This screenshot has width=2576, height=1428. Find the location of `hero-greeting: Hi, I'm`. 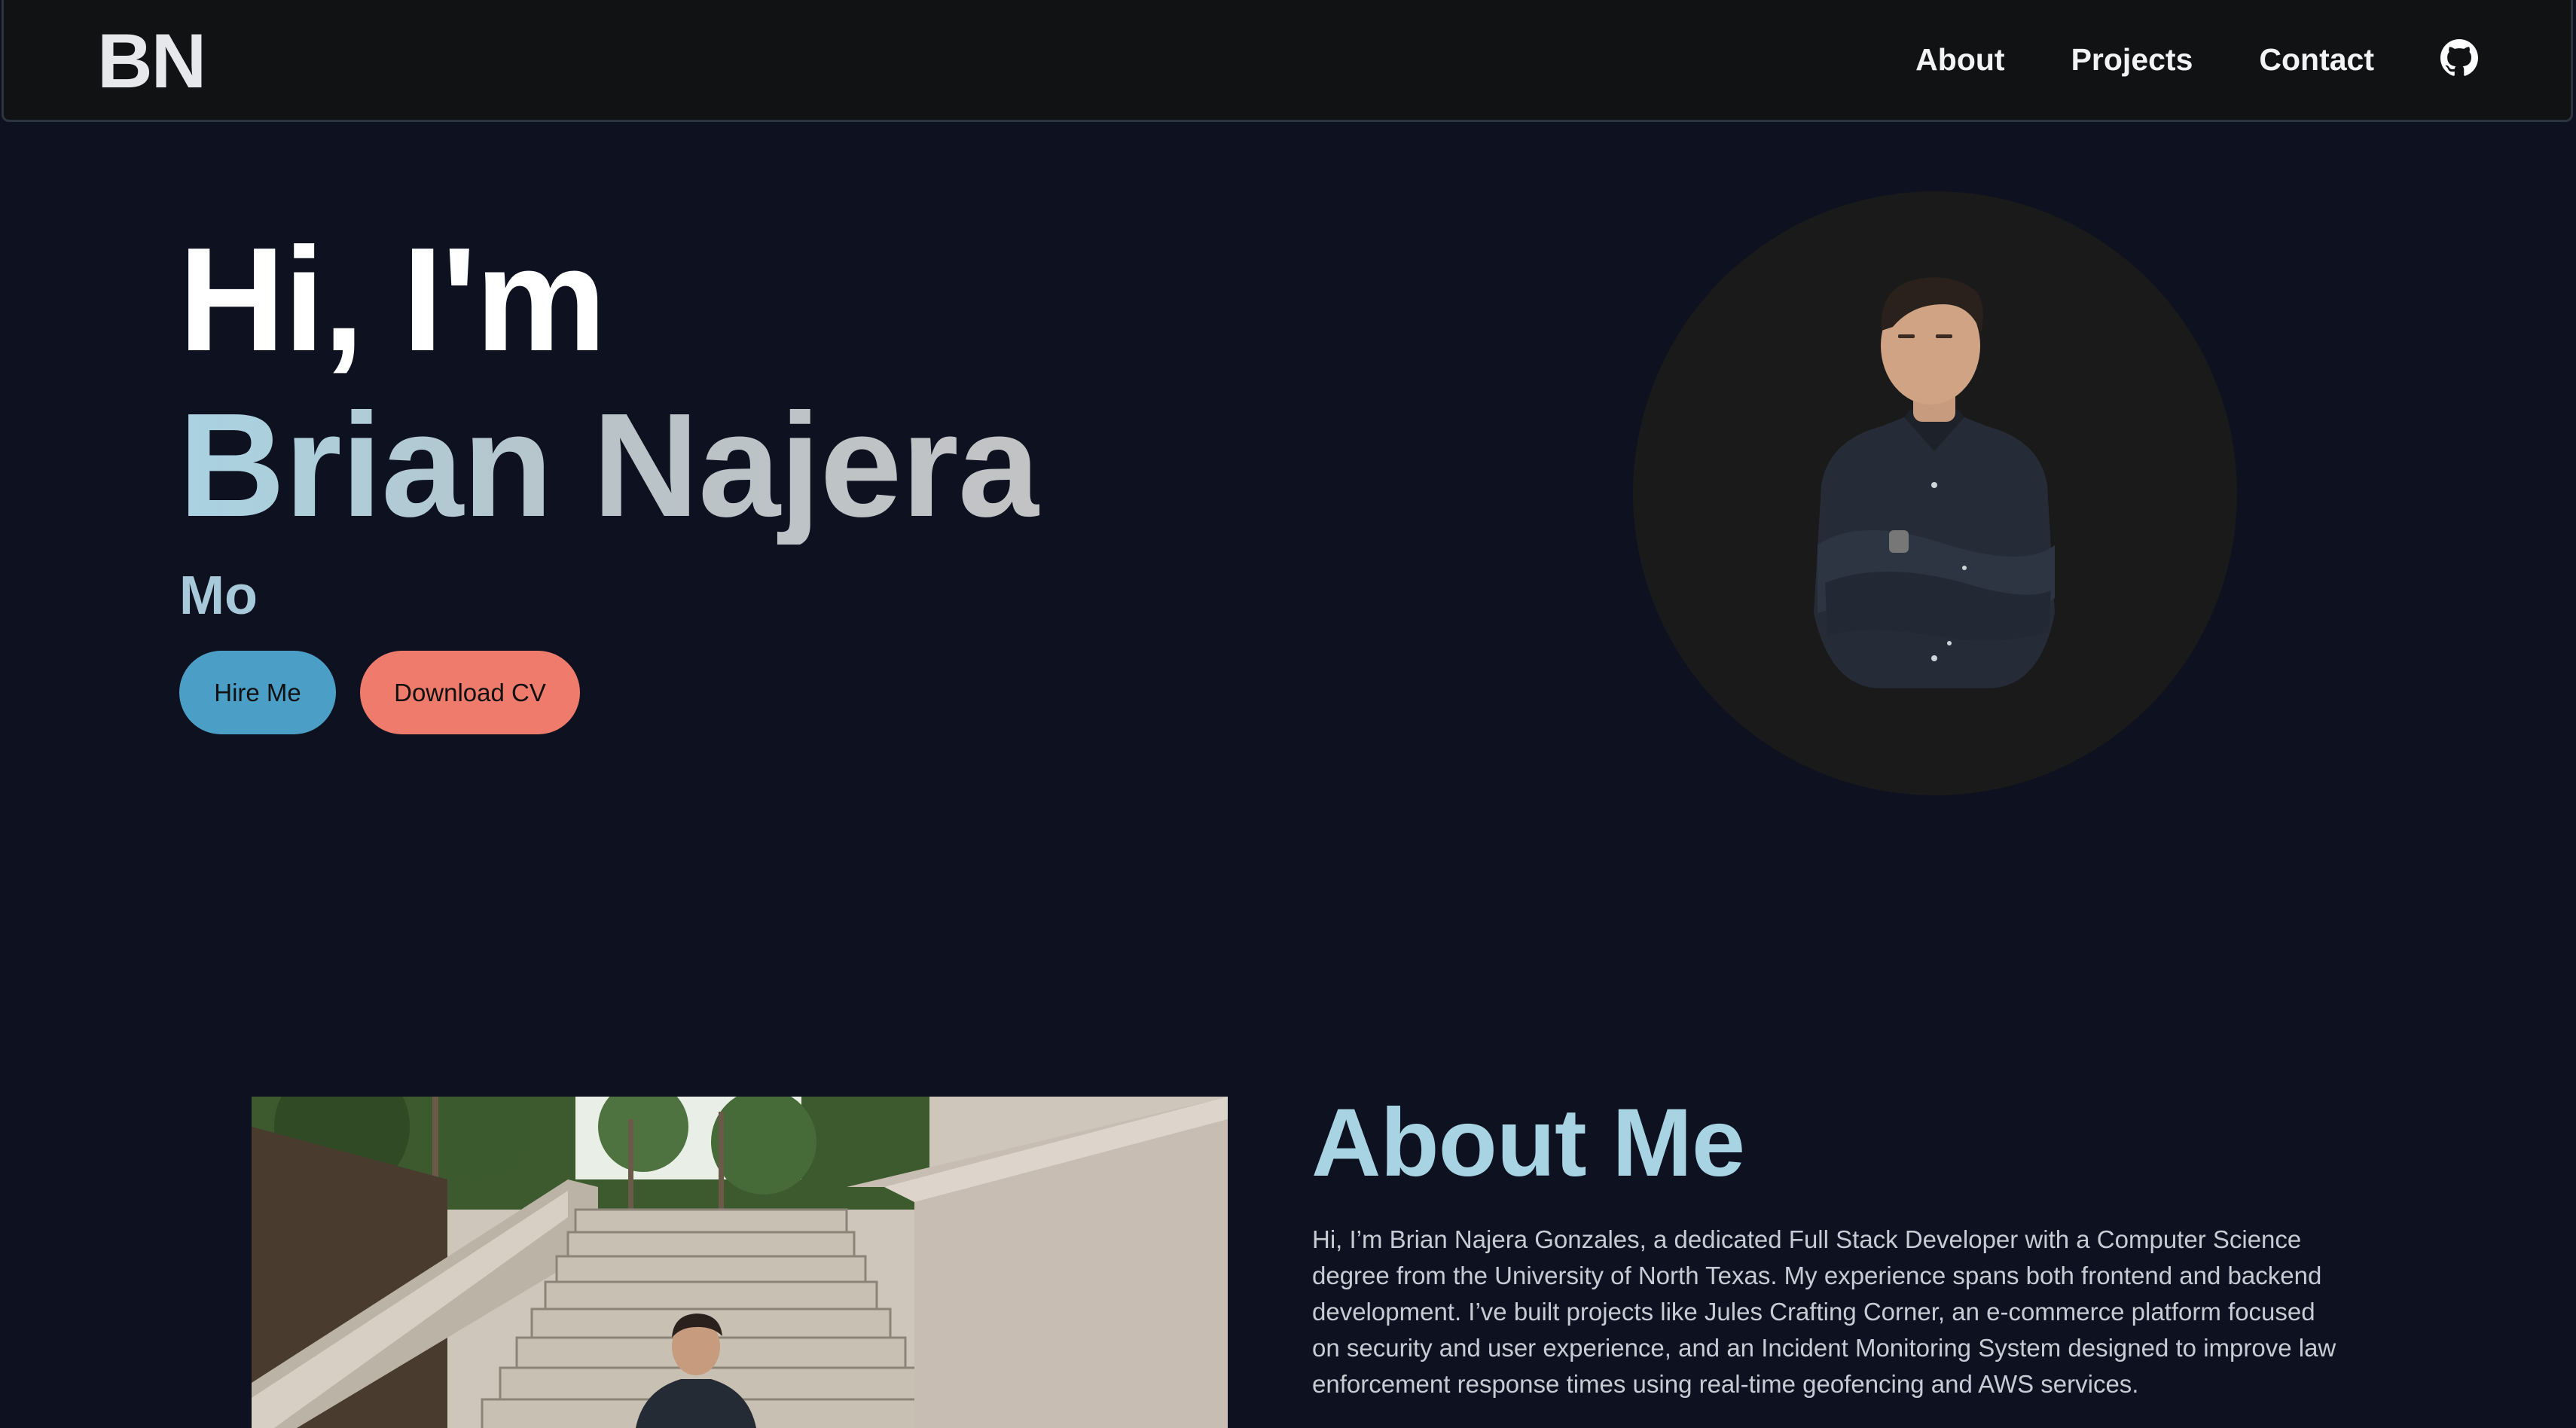

hero-greeting: Hi, I'm is located at coordinates (392, 299).